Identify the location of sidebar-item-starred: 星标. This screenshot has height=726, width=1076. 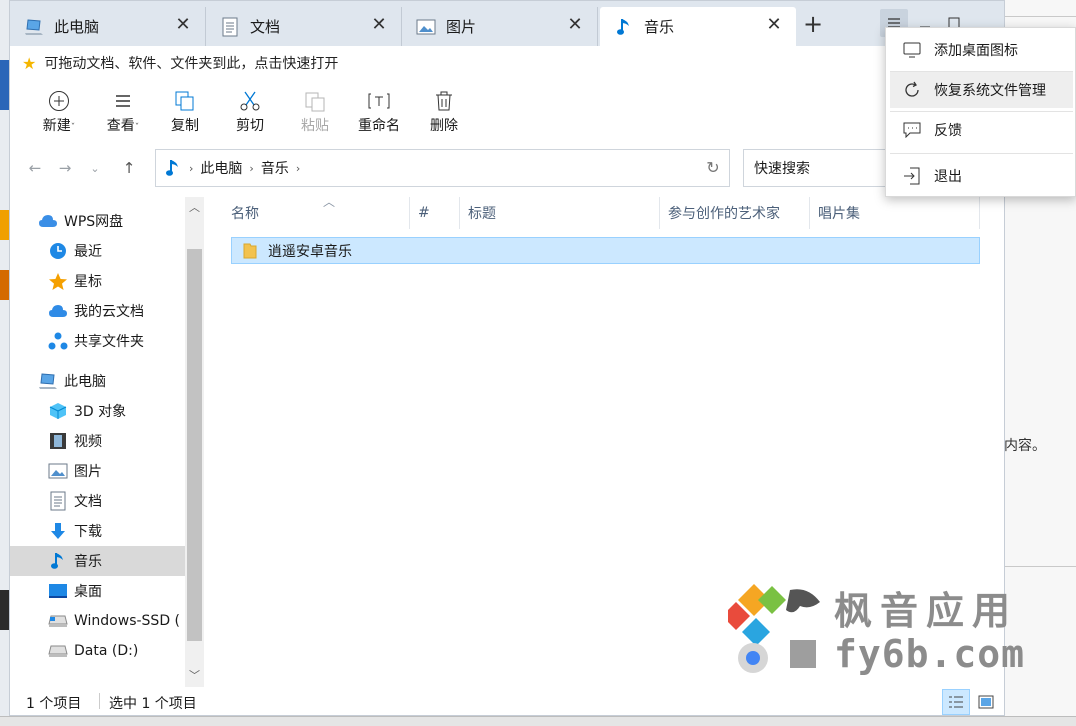
(97, 281).